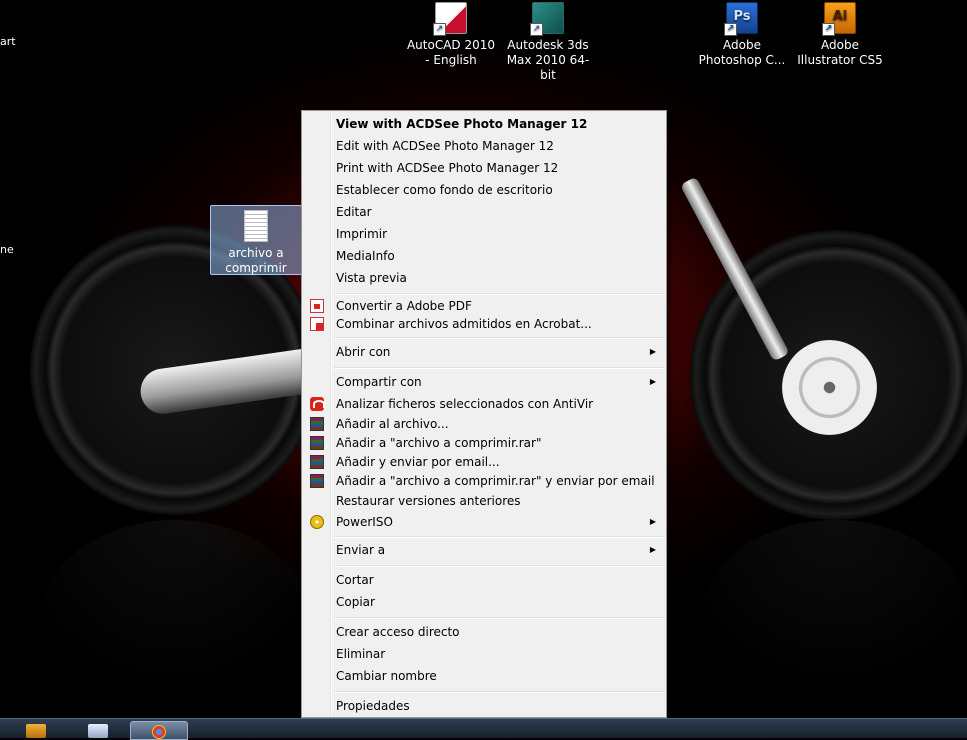 This screenshot has width=967, height=740. What do you see at coordinates (484, 212) in the screenshot?
I see `menu-item-editar: Editar` at bounding box center [484, 212].